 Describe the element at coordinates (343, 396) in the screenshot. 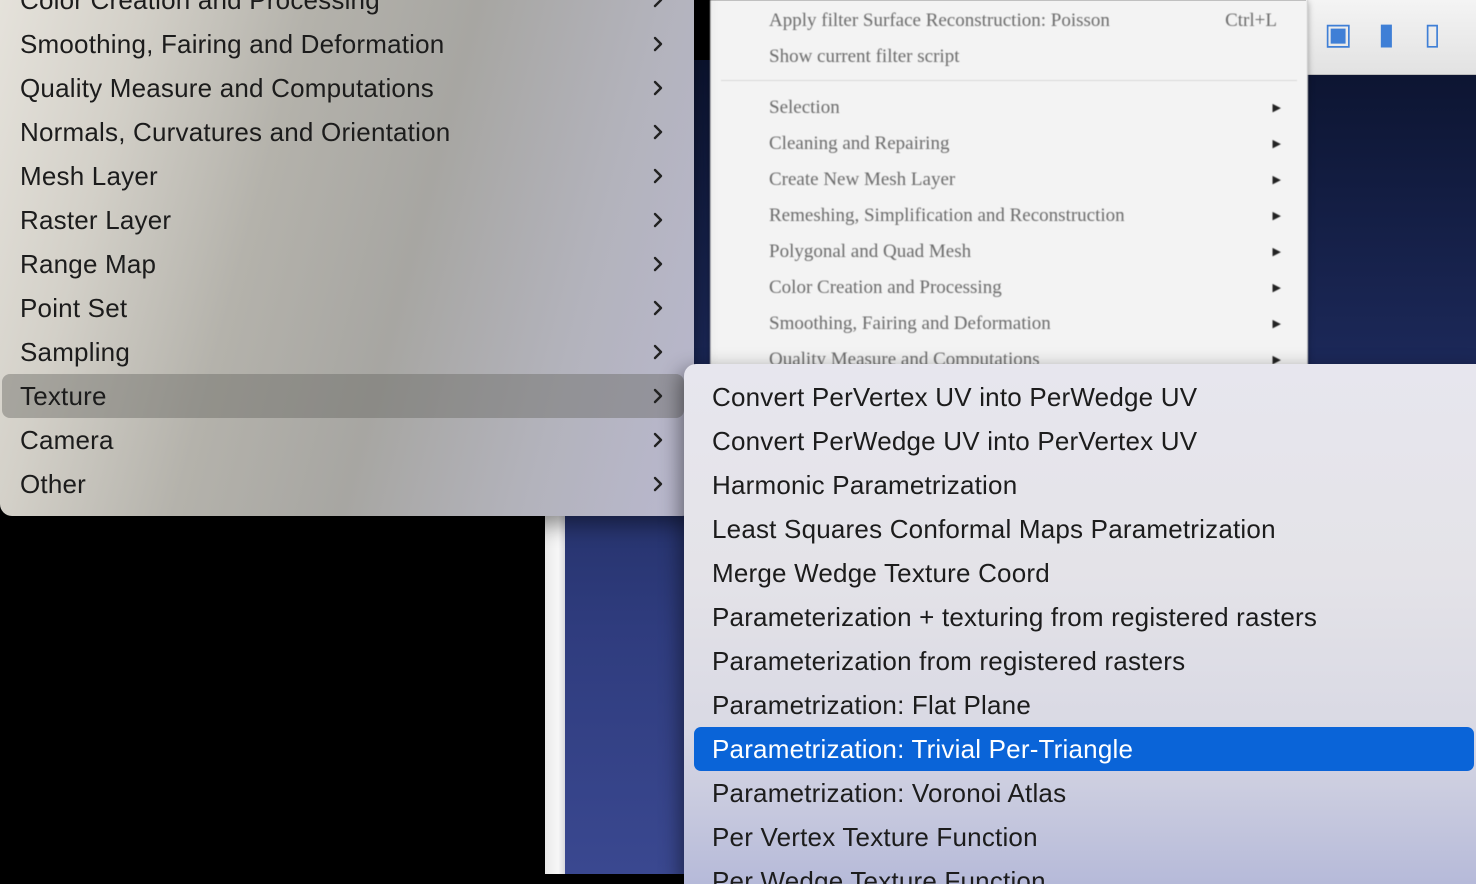

I see `menu-item-texture: Texture` at that location.